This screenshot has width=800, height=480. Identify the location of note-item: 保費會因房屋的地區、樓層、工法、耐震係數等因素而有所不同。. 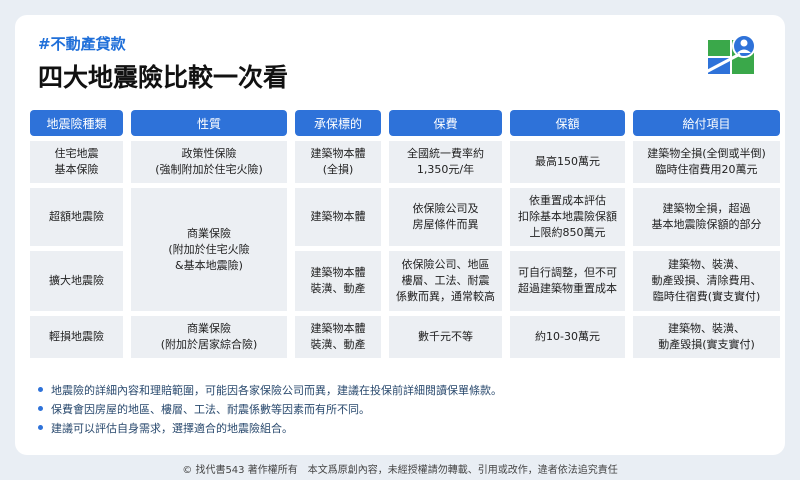
(270, 408).